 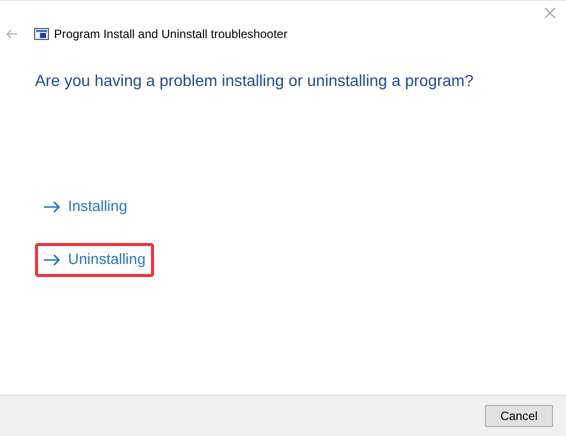 I want to click on cancel-button: Cancel, so click(x=519, y=416).